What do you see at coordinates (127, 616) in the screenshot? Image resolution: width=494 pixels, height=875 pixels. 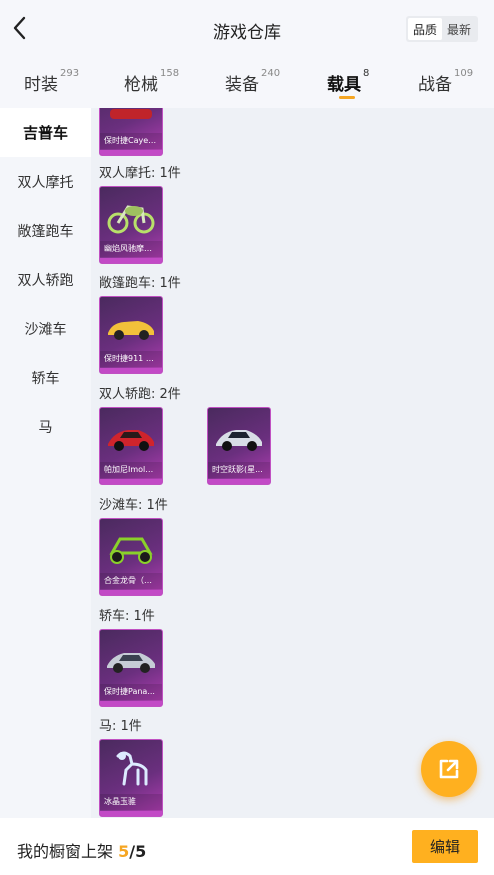 I see `section-label: 轿车: 1件` at bounding box center [127, 616].